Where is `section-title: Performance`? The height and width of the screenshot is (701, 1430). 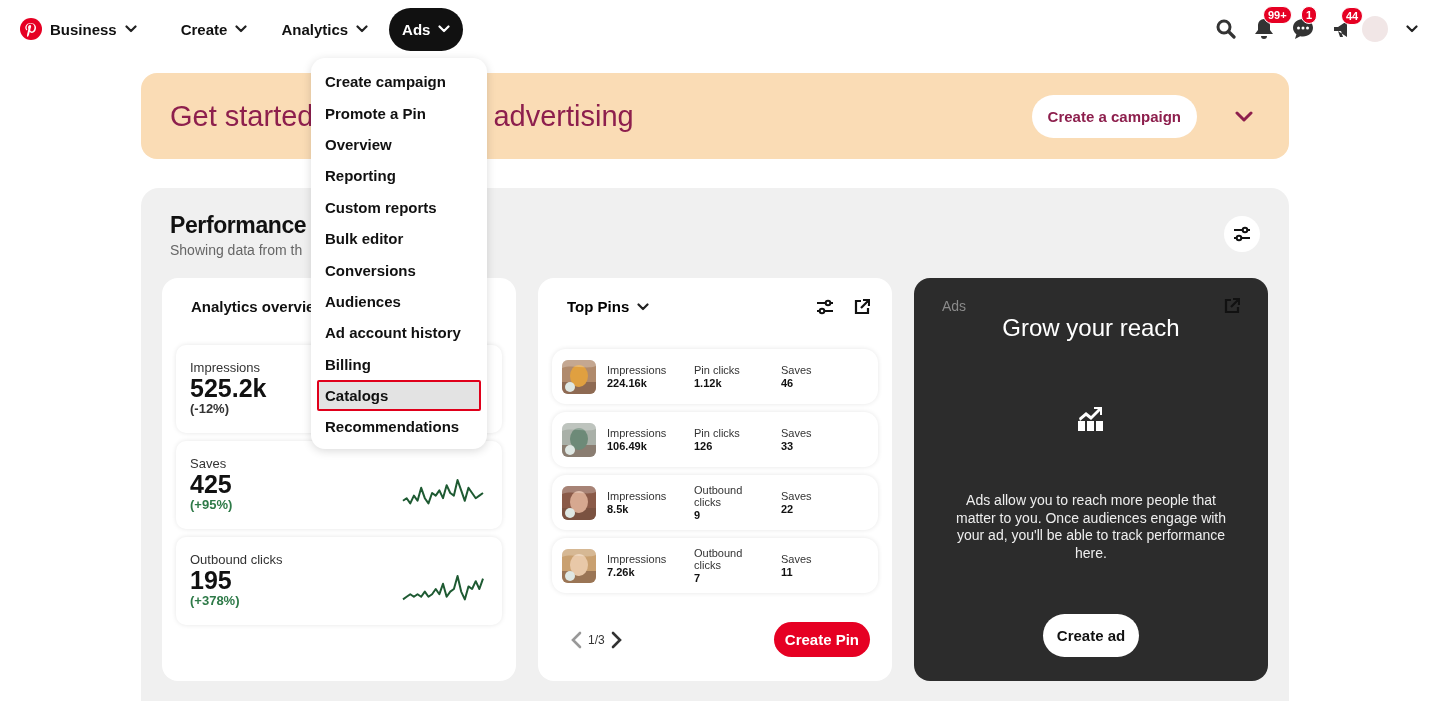
section-title: Performance is located at coordinates (238, 225).